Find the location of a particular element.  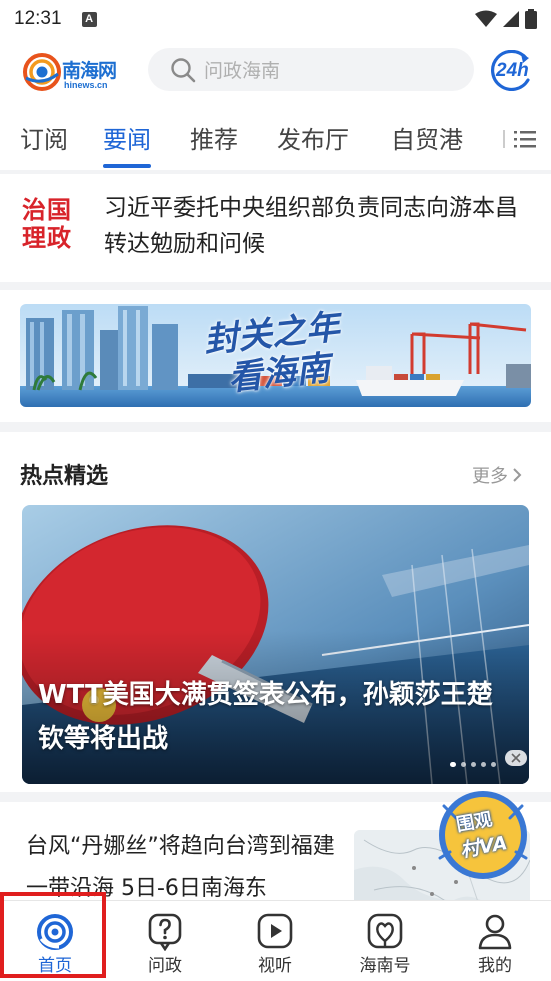

active-tab-indicator is located at coordinates (127, 166).